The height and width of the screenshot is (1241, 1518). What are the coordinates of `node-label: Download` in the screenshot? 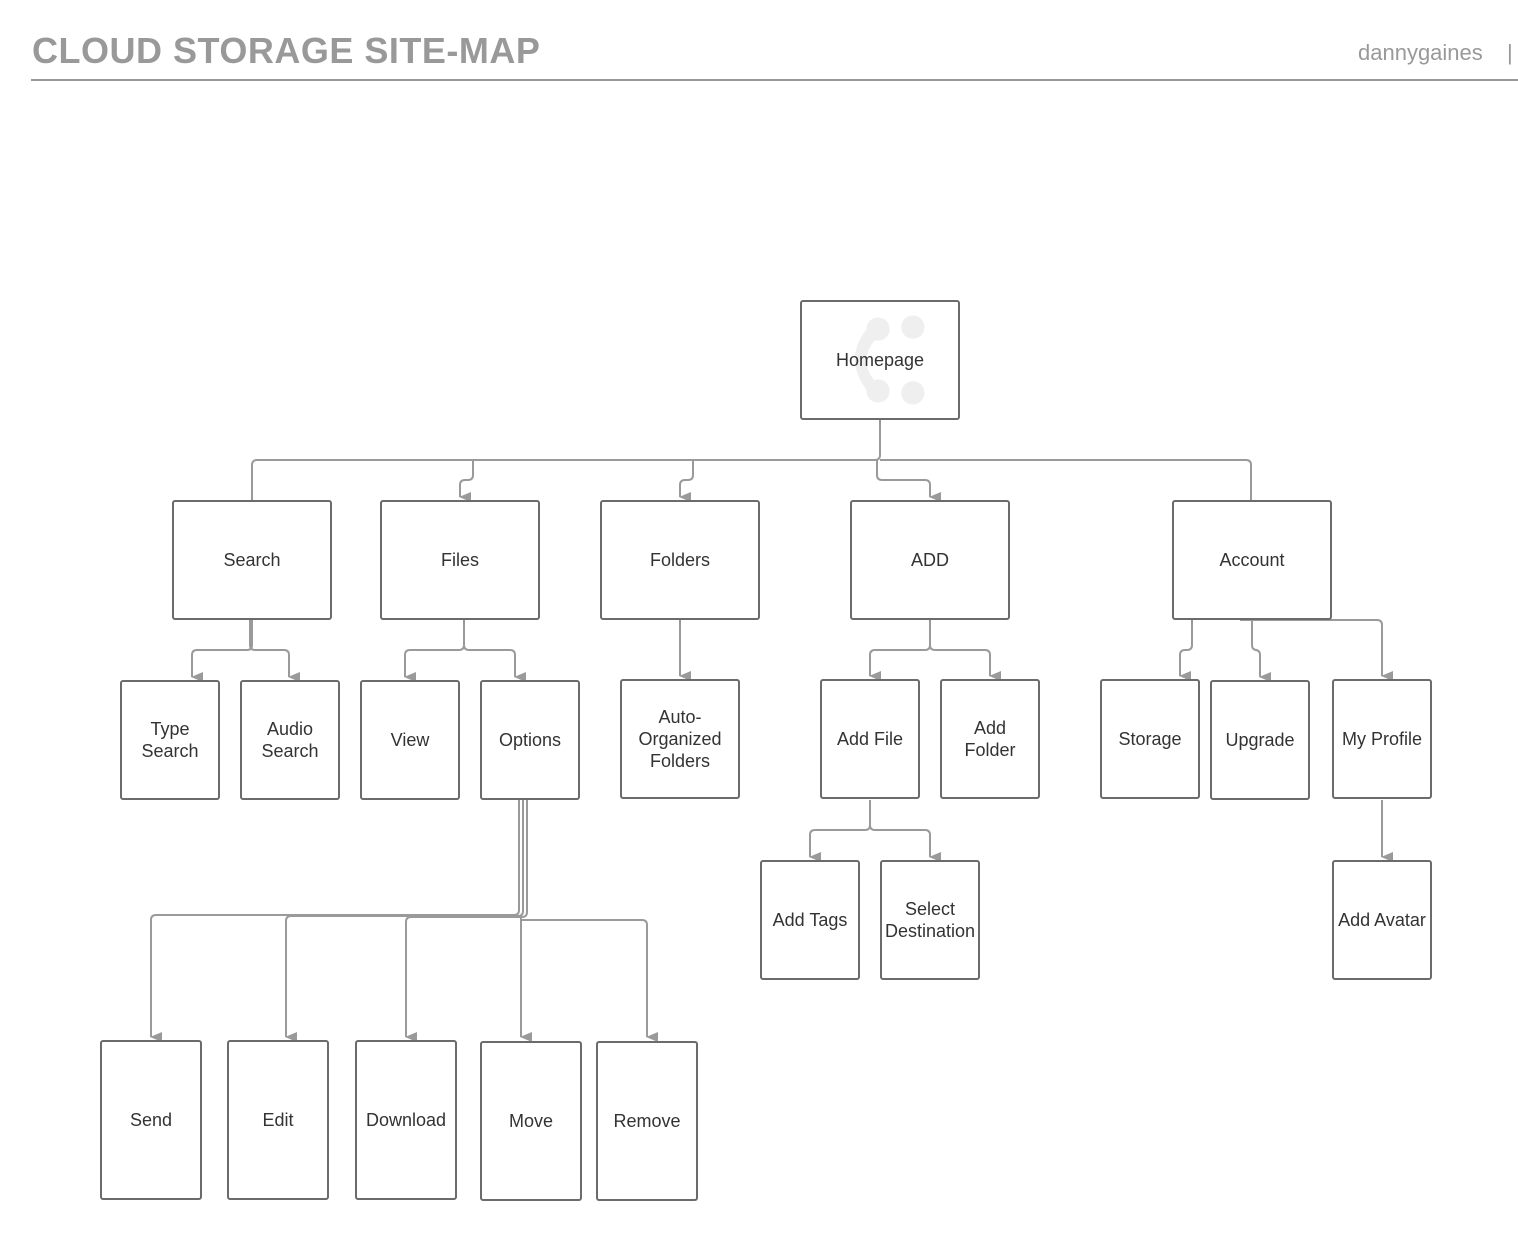 It's located at (406, 1120).